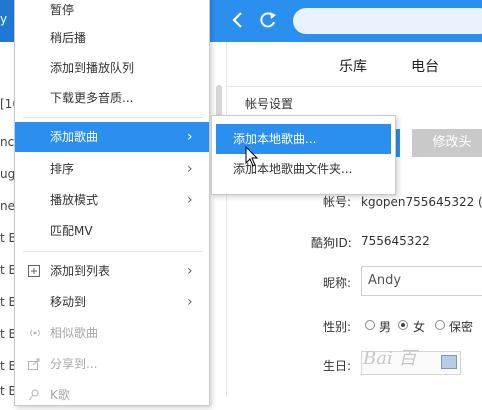 The image size is (482, 410). What do you see at coordinates (112, 38) in the screenshot?
I see `menu-item-play-later: 稍后播` at bounding box center [112, 38].